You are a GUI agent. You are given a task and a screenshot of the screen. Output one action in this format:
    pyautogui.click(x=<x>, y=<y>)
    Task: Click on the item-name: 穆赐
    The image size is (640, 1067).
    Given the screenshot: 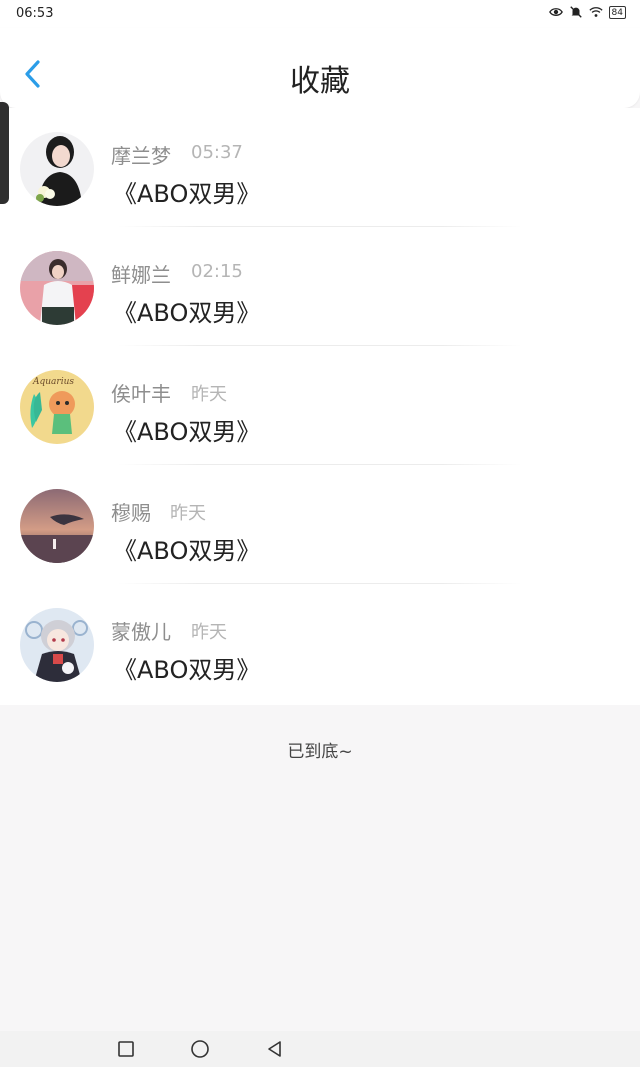 What is the action you would take?
    pyautogui.click(x=131, y=513)
    